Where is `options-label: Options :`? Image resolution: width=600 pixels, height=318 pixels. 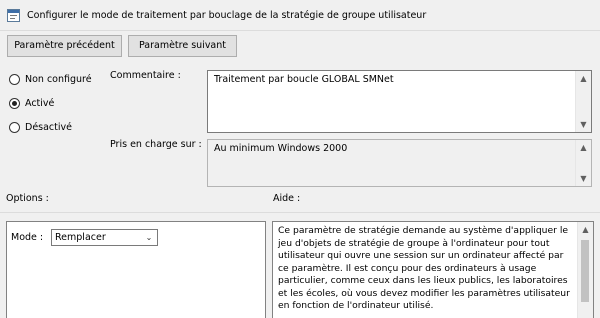
options-label: Options : is located at coordinates (27, 198).